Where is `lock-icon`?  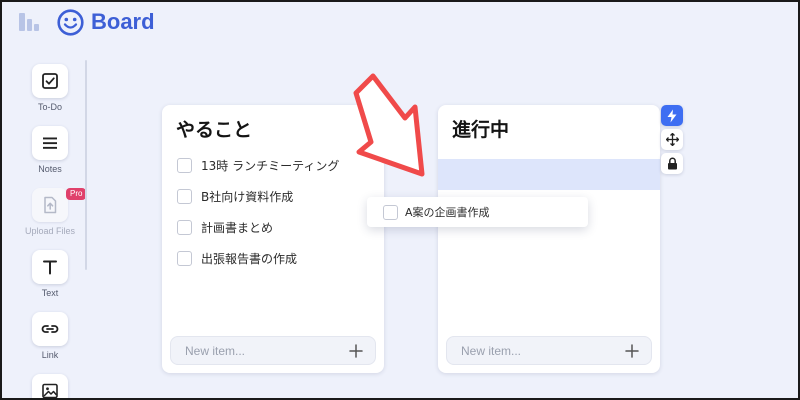 lock-icon is located at coordinates (672, 163).